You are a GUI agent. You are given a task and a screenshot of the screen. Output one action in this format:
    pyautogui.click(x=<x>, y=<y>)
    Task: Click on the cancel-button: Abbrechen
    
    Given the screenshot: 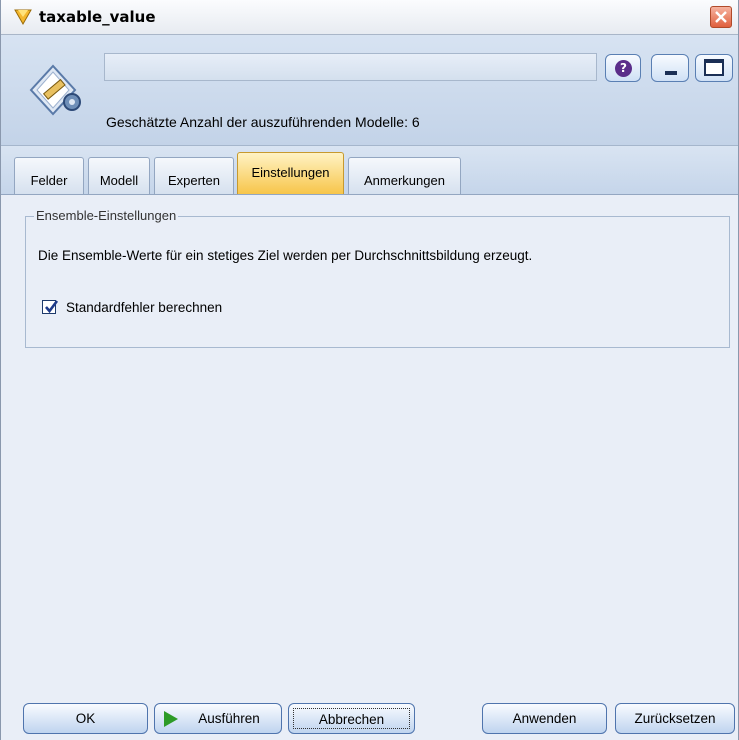 What is the action you would take?
    pyautogui.click(x=351, y=718)
    